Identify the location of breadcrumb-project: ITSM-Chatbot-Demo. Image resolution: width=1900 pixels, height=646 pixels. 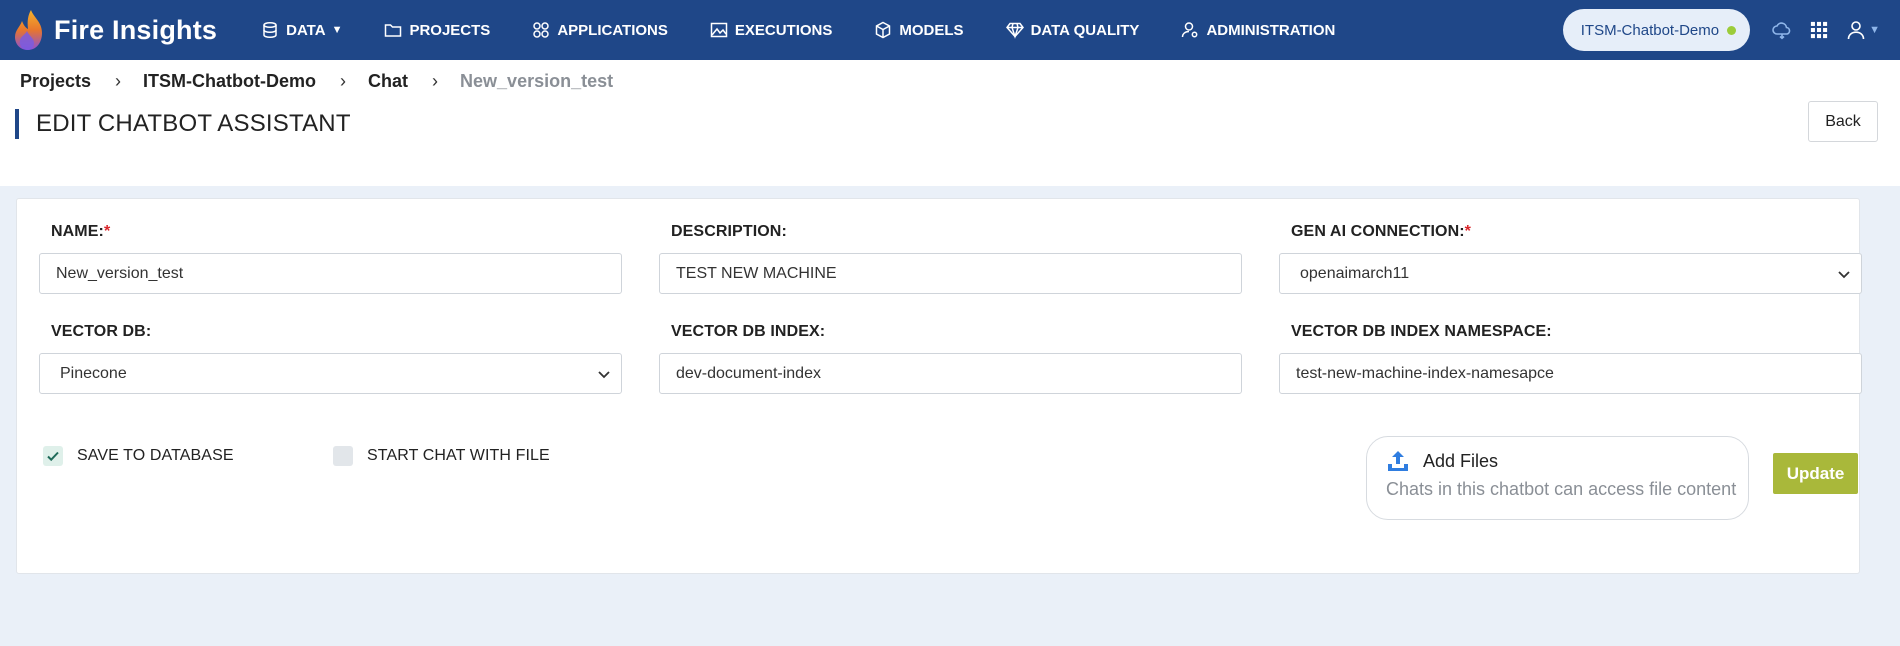
(229, 81).